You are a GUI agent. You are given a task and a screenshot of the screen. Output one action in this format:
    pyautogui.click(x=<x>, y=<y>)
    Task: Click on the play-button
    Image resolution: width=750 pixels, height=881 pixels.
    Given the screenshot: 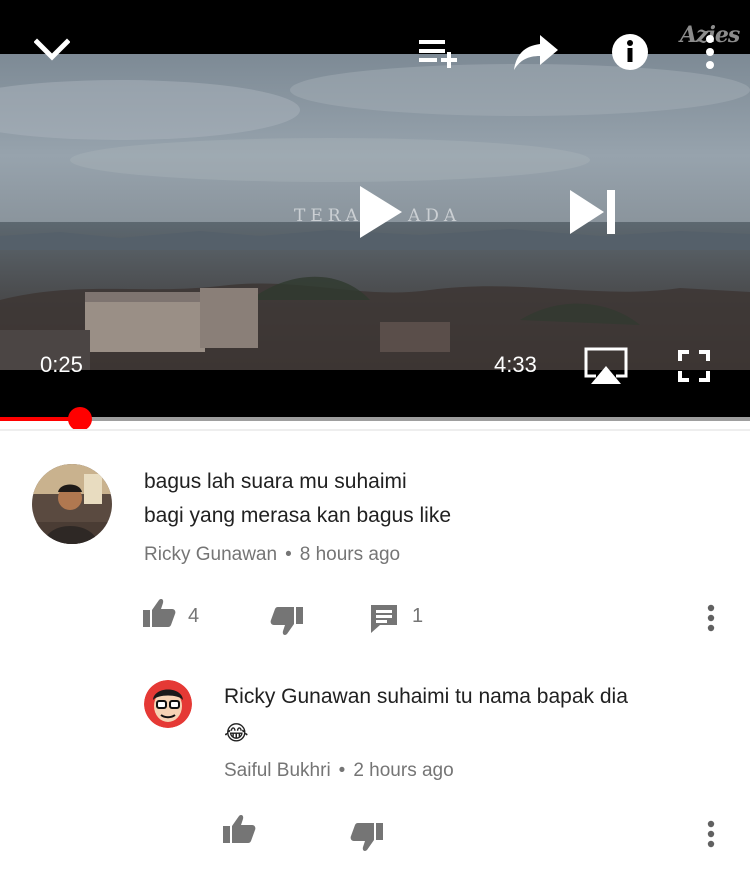 What is the action you would take?
    pyautogui.click(x=380, y=212)
    